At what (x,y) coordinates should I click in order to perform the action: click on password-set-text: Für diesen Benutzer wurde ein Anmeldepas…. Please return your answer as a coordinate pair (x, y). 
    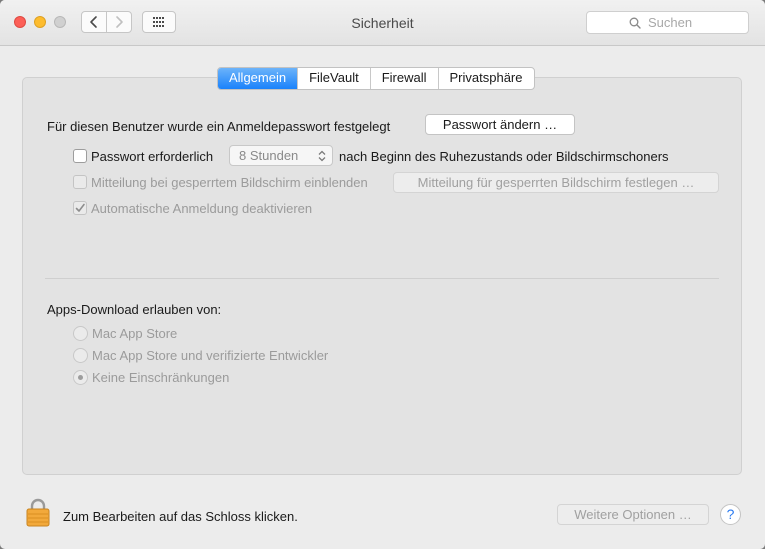
    Looking at the image, I should click on (219, 126).